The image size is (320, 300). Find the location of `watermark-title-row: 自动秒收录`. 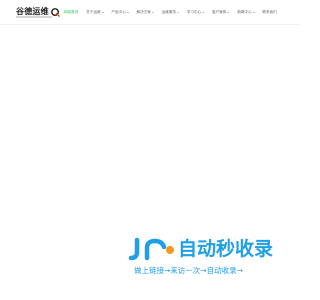

watermark-title-row: 自动秒收录 is located at coordinates (206, 249).